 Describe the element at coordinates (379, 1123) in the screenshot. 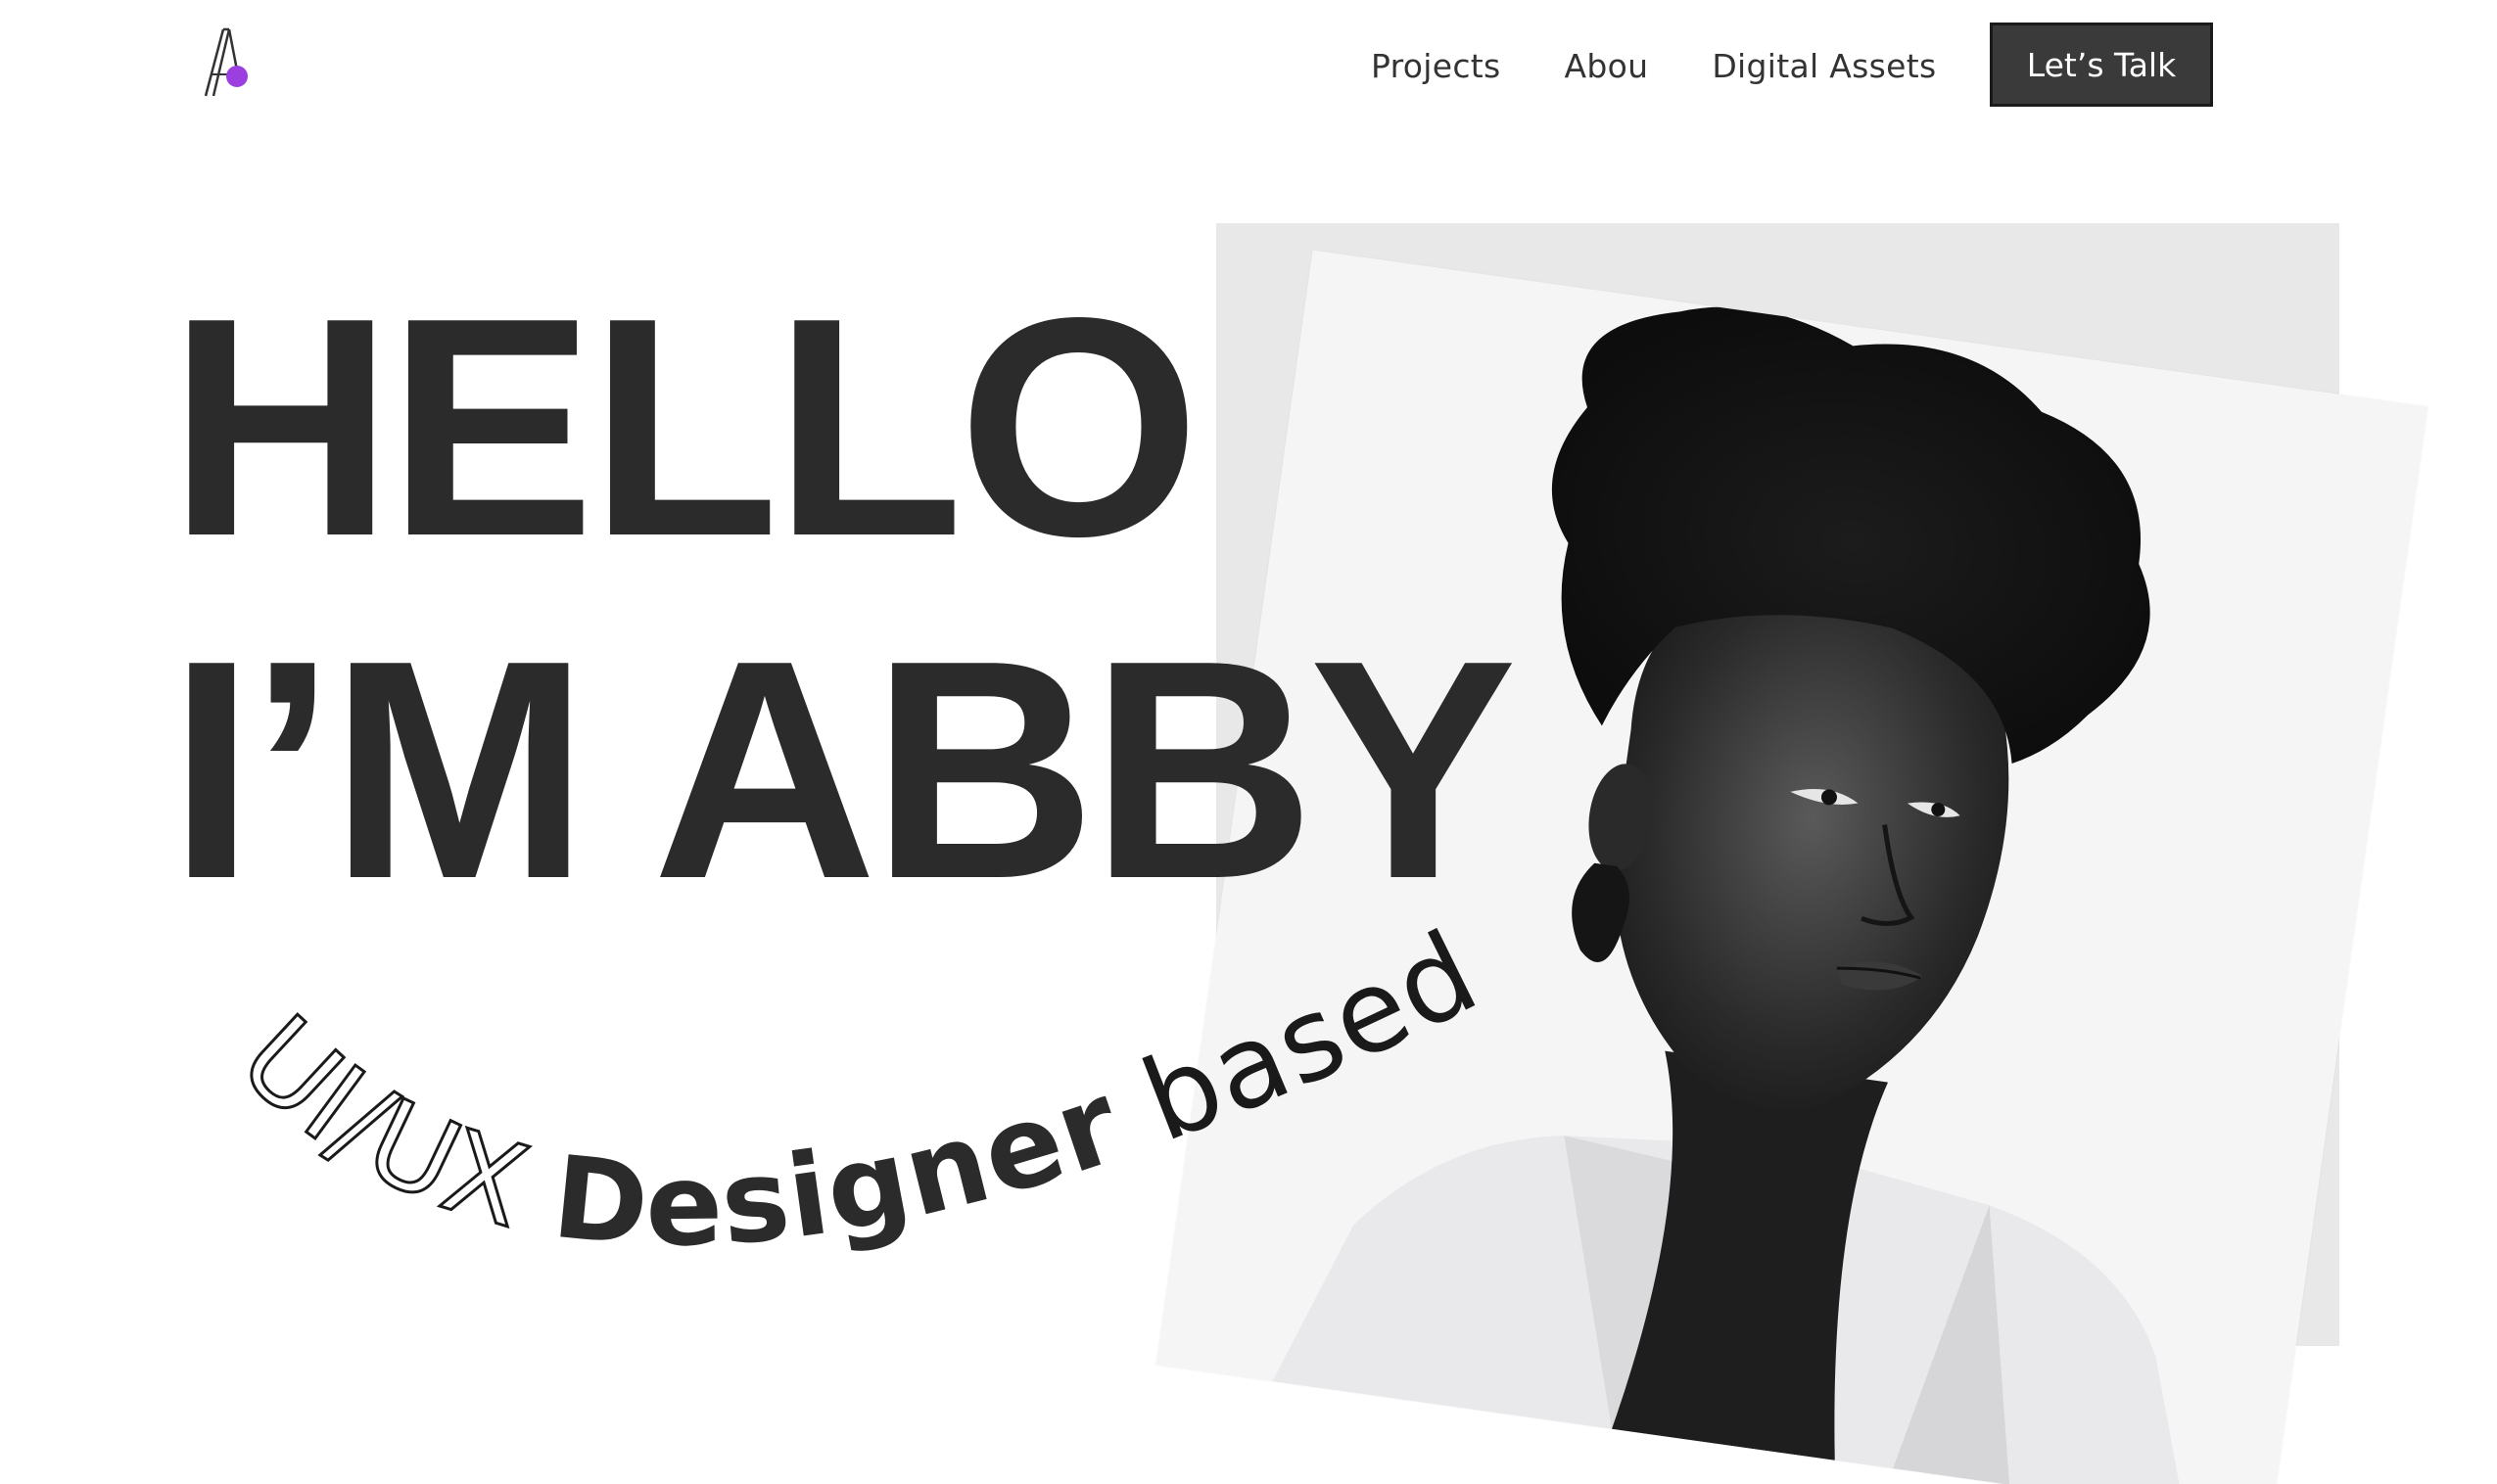

I see `tagline-outline: UI/UX` at that location.